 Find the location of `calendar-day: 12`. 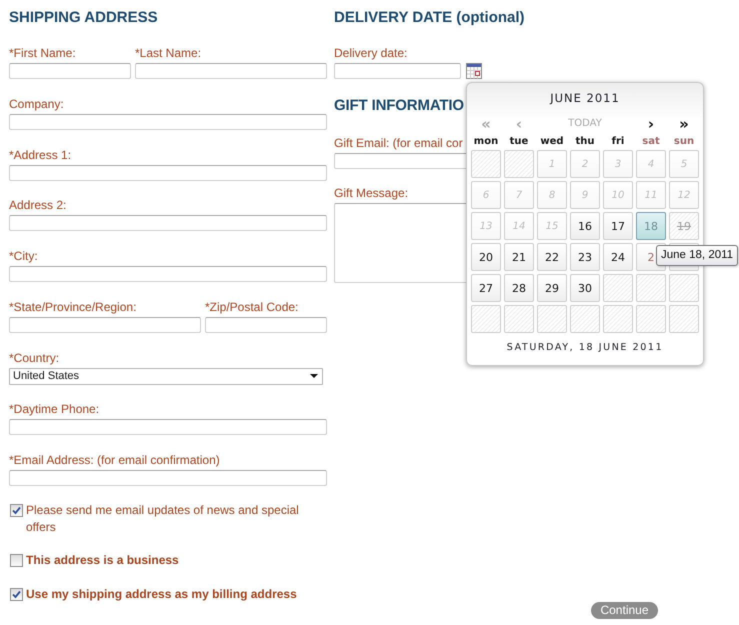

calendar-day: 12 is located at coordinates (684, 195).